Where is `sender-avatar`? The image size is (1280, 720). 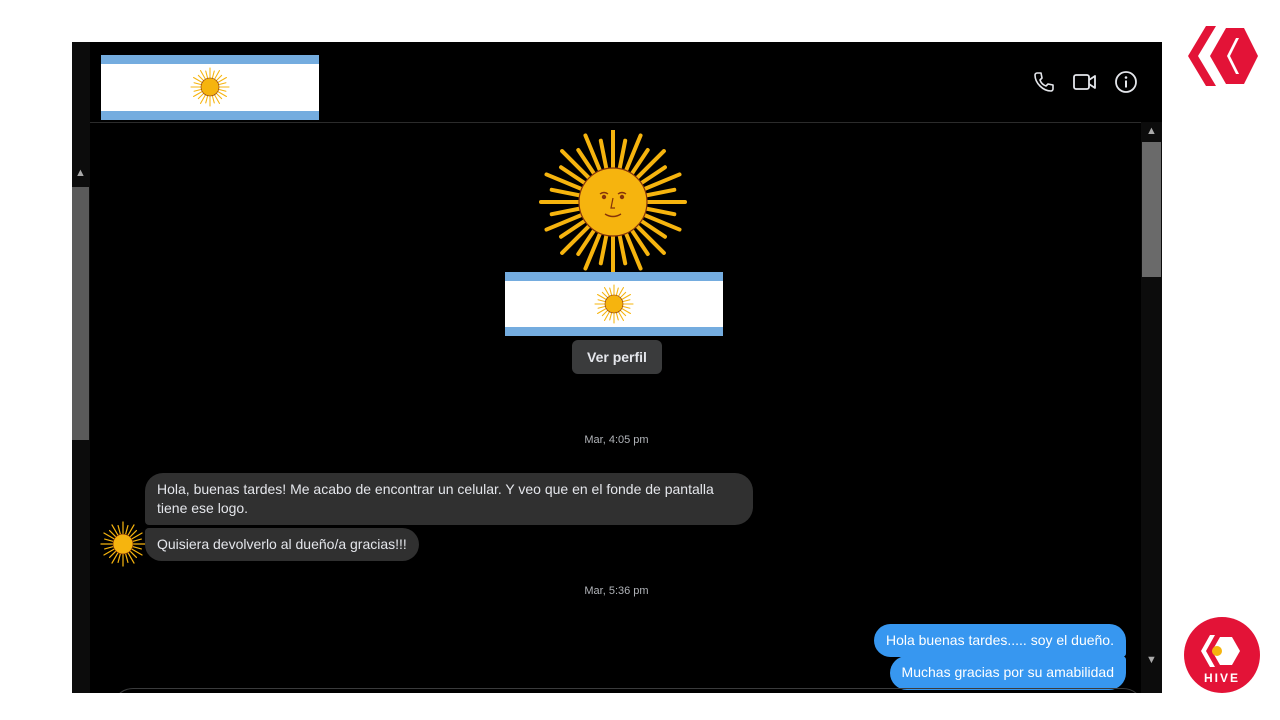
sender-avatar is located at coordinates (123, 546).